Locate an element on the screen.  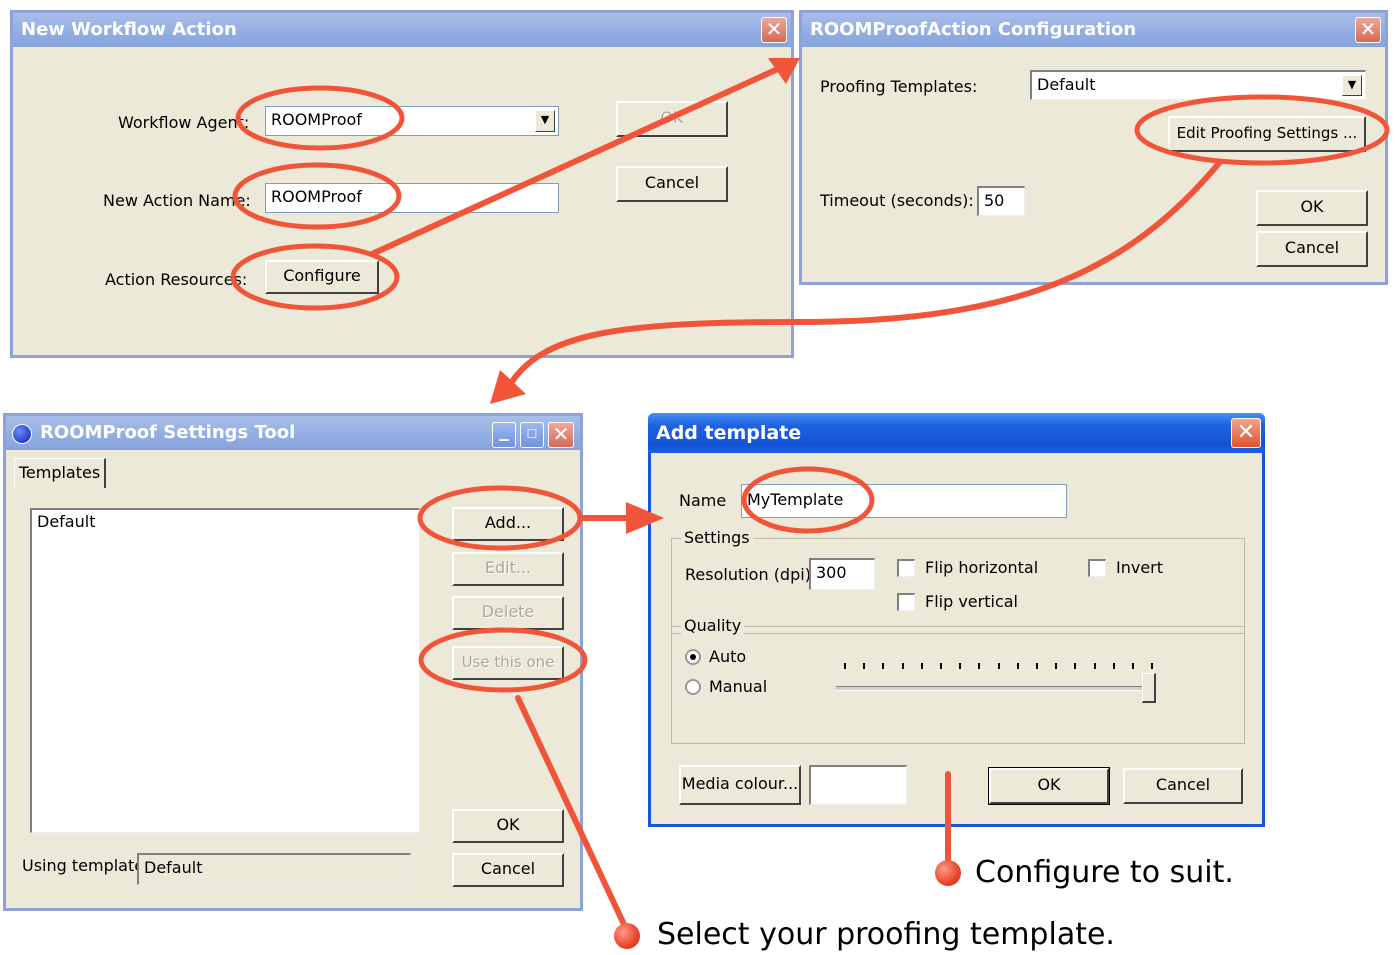
name-input: MyTemplate is located at coordinates (904, 501).